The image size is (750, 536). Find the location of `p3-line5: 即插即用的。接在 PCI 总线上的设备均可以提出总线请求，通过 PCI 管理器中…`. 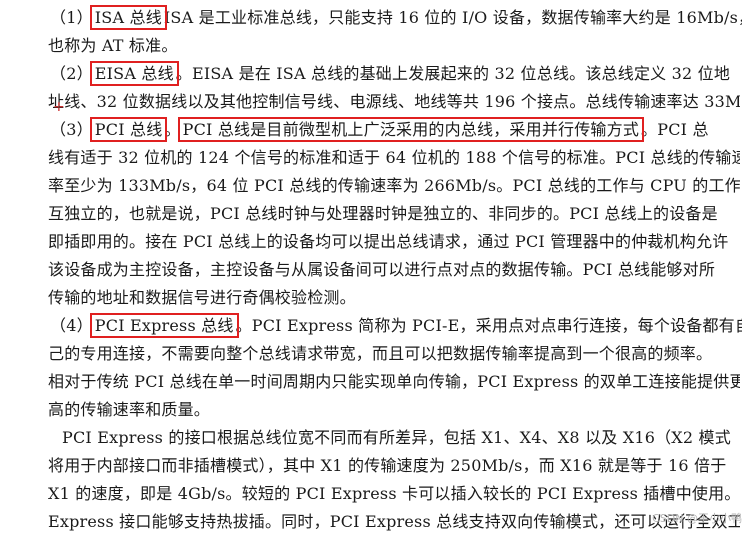

p3-line5: 即插即用的。接在 PCI 总线上的设备均可以提出总线请求，通过 PCI 管理器中… is located at coordinates (388, 241).